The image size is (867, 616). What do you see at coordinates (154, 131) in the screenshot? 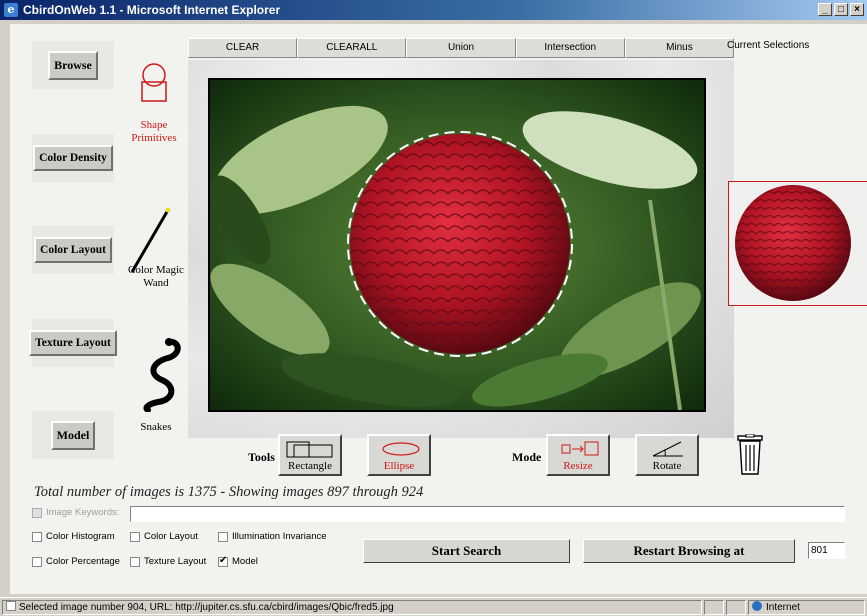
I see `shape-primitives-label: Shape Primitives` at bounding box center [154, 131].